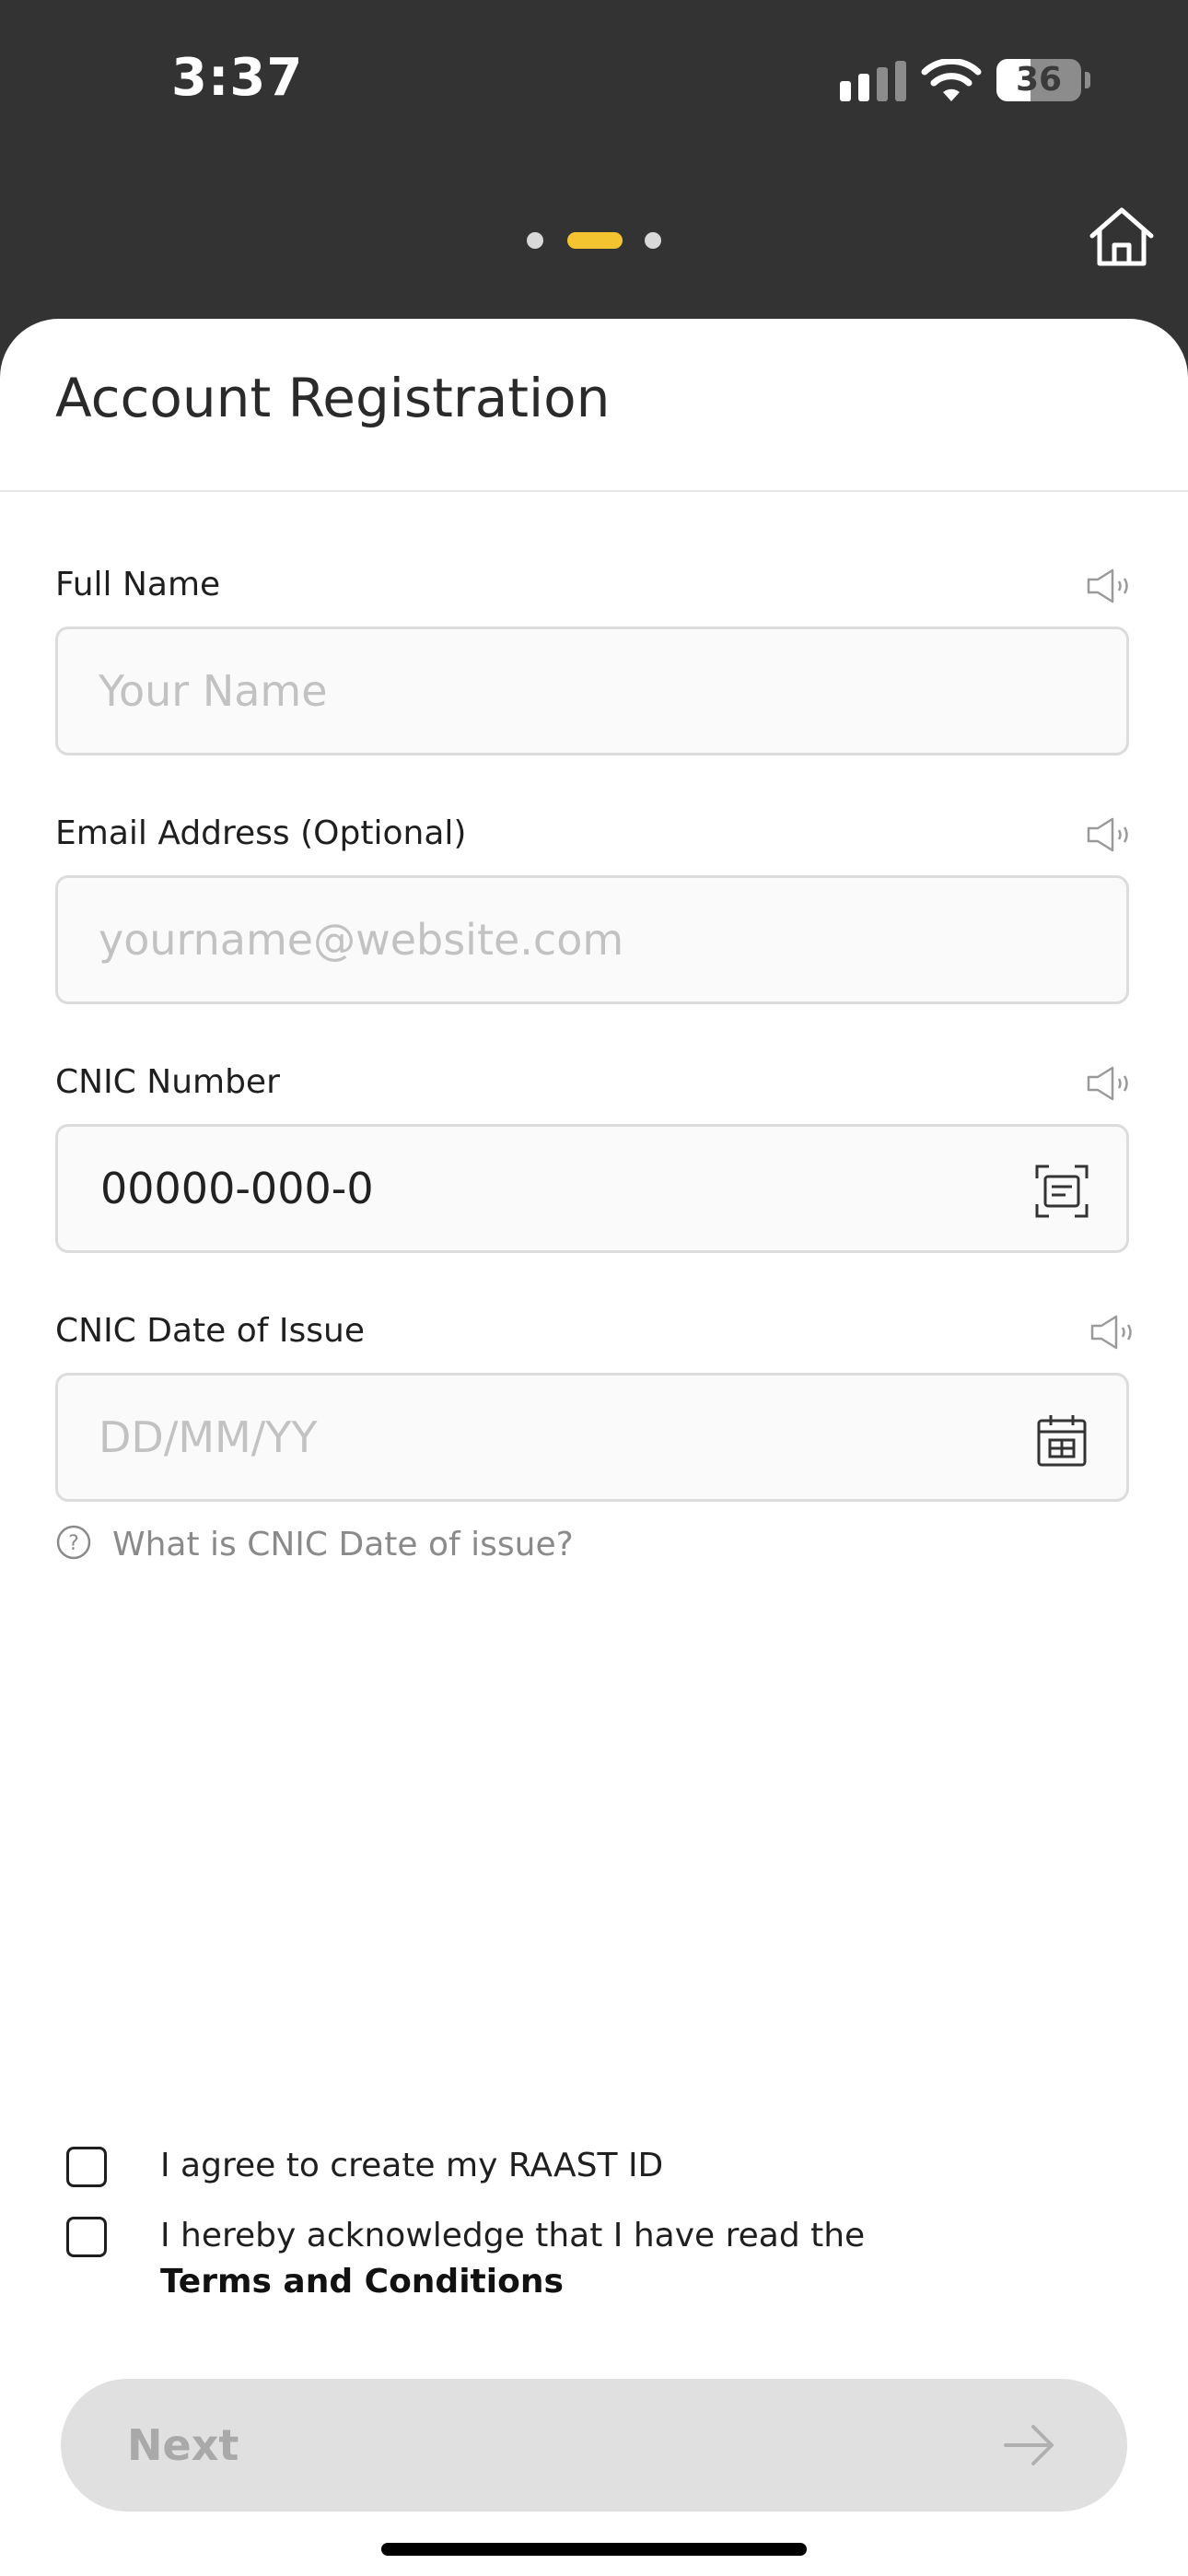  I want to click on page-title: Account Registration, so click(333, 398).